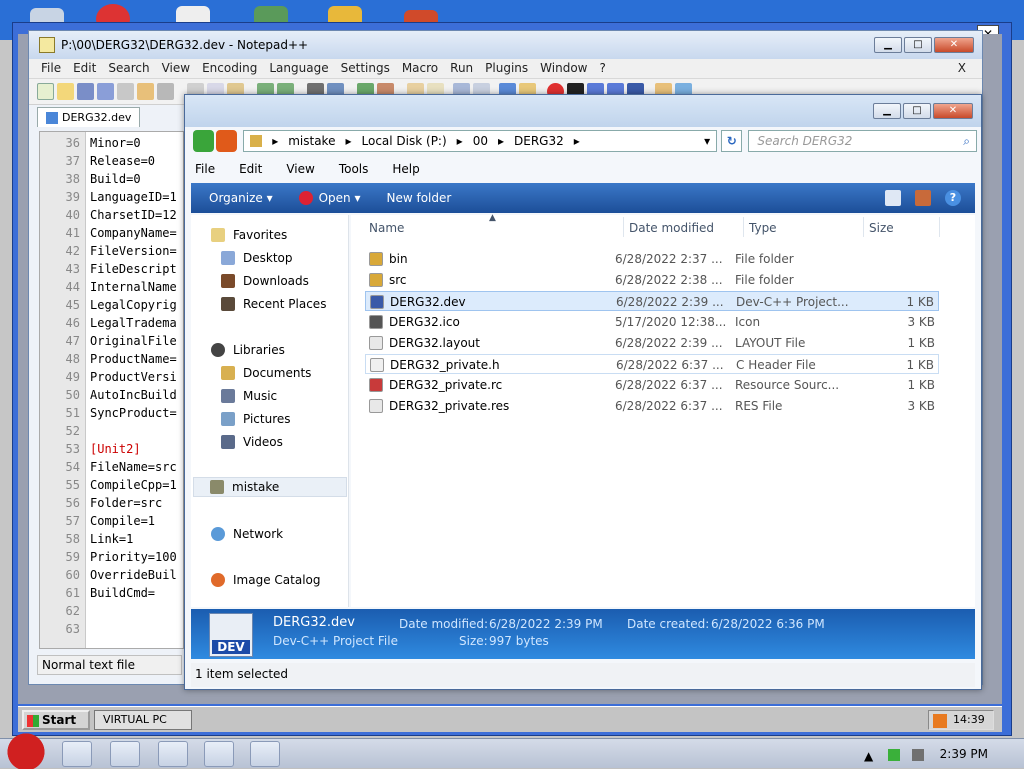 This screenshot has height=769, width=1024. Describe the element at coordinates (111, 611) in the screenshot. I see `code-line: 62` at that location.